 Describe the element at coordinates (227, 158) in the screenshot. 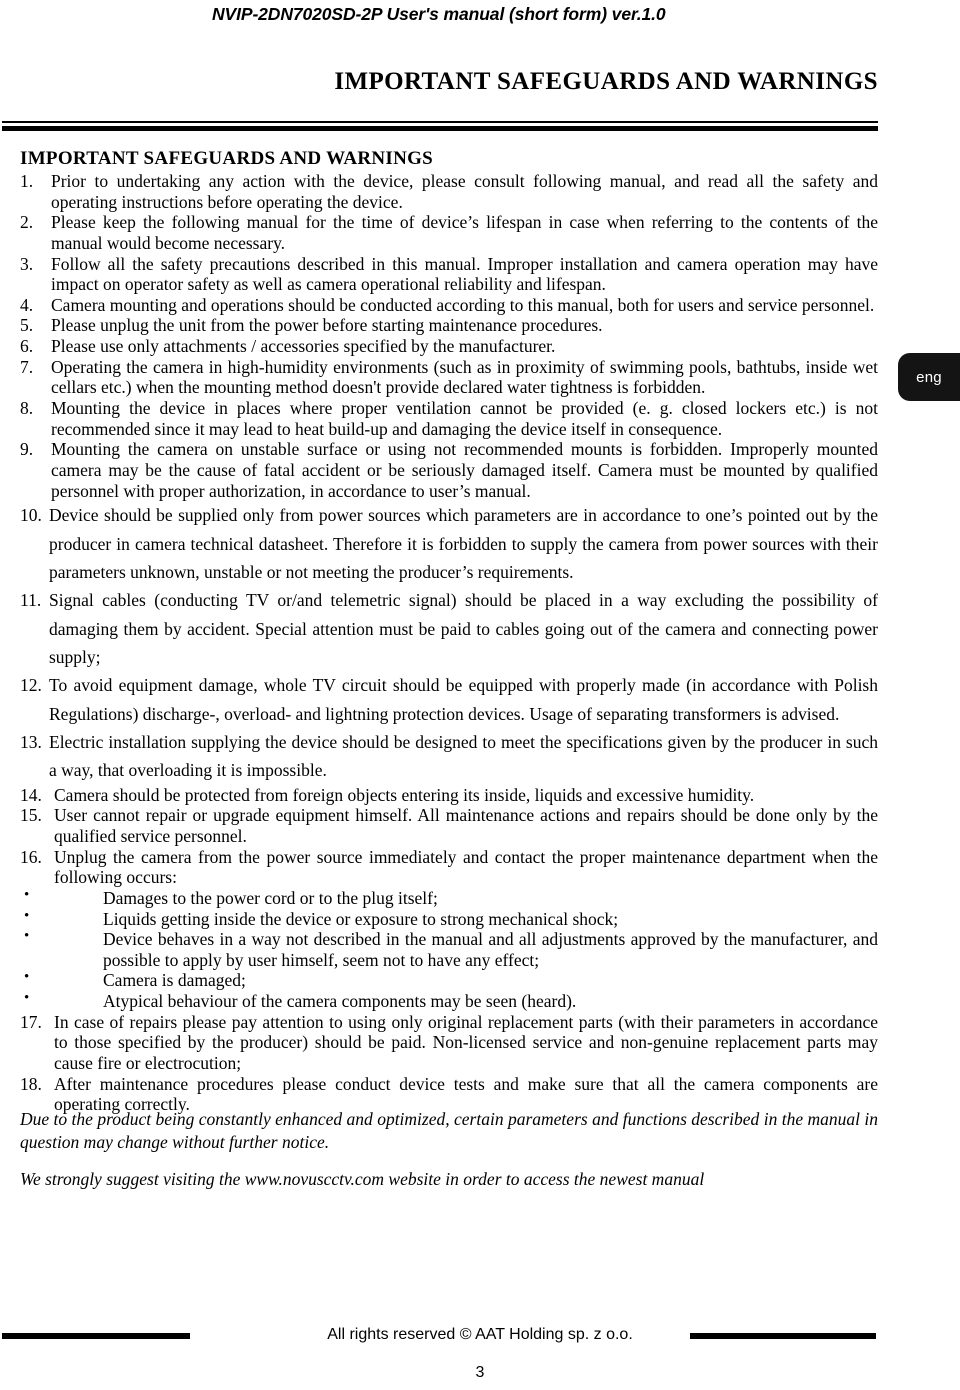

I see `section-heading: IMPORTANT SAFEGUARDS AND WARNINGS` at that location.